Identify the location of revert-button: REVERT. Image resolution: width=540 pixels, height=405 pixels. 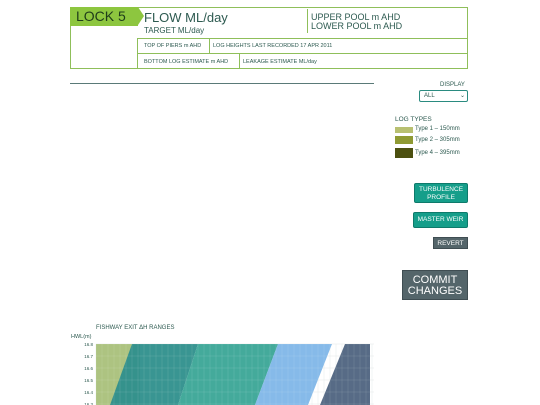
(450, 243).